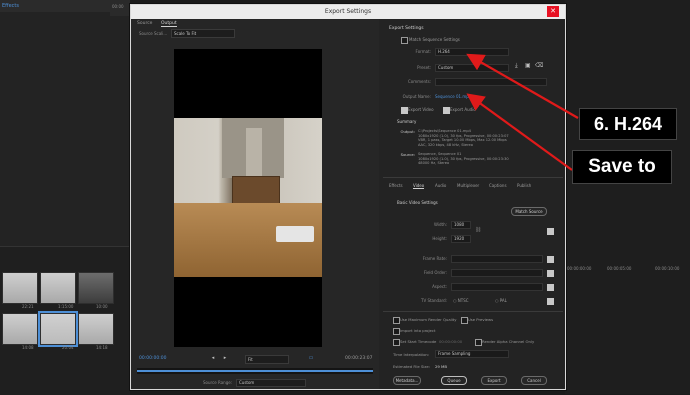 The height and width of the screenshot is (395, 690). What do you see at coordinates (622, 167) in the screenshot?
I see `callout-save-to: Save to` at bounding box center [622, 167].